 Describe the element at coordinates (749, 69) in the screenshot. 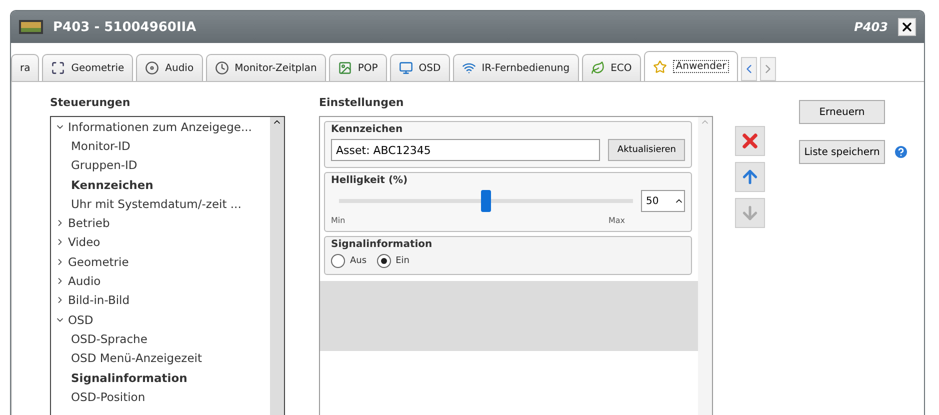

I see `scroll-left-button` at that location.